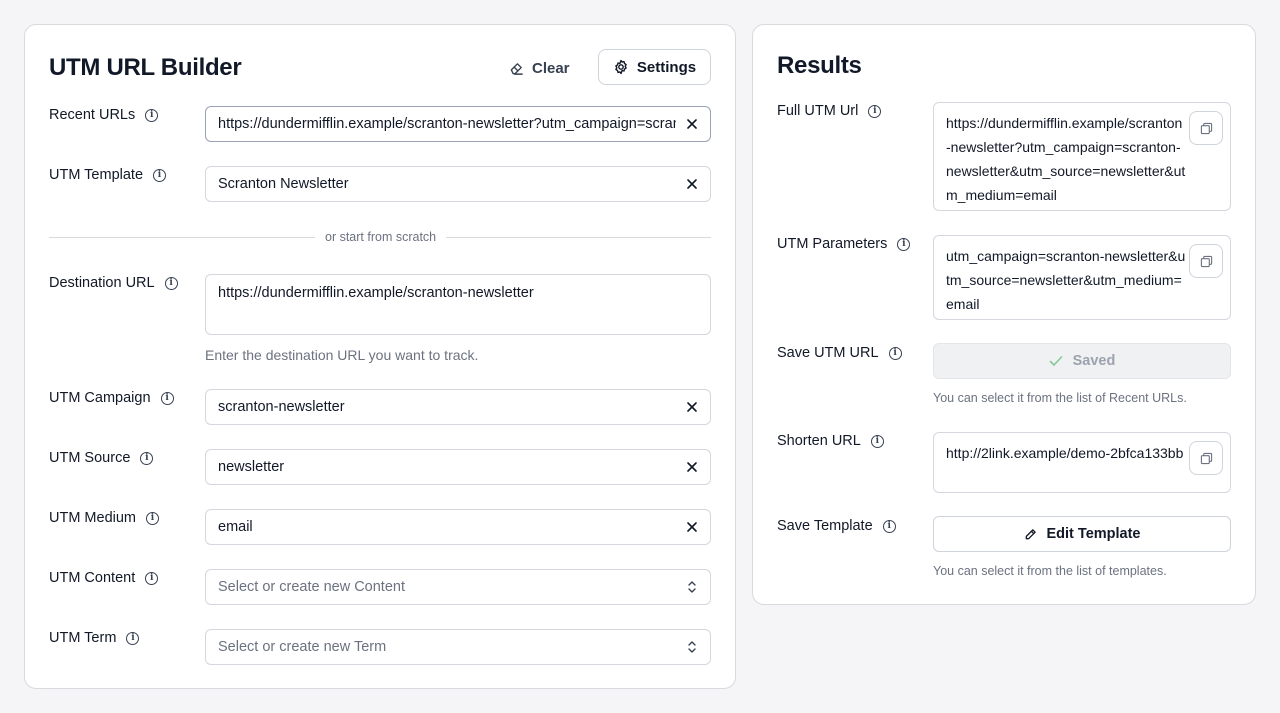 This screenshot has height=713, width=1280. What do you see at coordinates (1093, 534) in the screenshot?
I see `edit-template-label: Edit Template` at bounding box center [1093, 534].